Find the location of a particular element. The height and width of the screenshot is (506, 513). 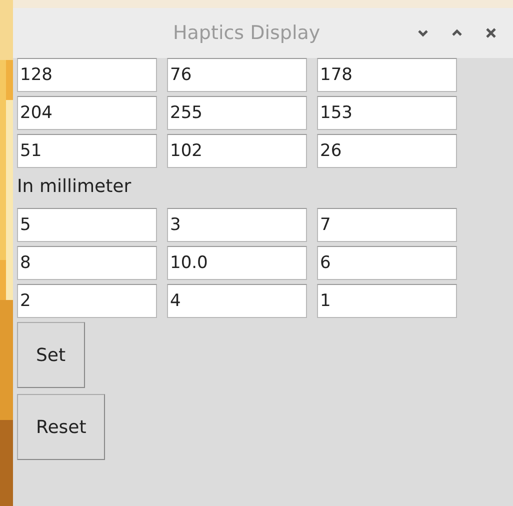

section-label: In millimeter is located at coordinates (74, 187).